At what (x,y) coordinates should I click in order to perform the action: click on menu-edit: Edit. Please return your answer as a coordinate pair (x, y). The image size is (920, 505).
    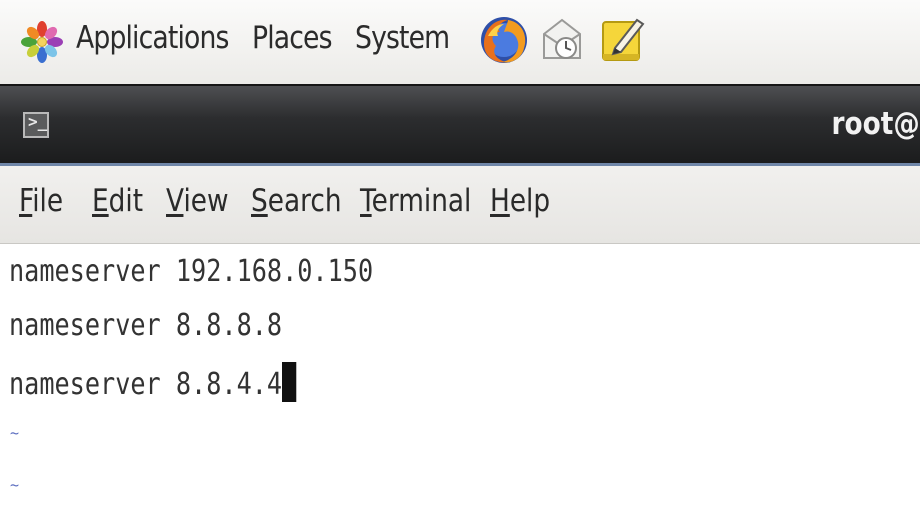
    Looking at the image, I should click on (117, 201).